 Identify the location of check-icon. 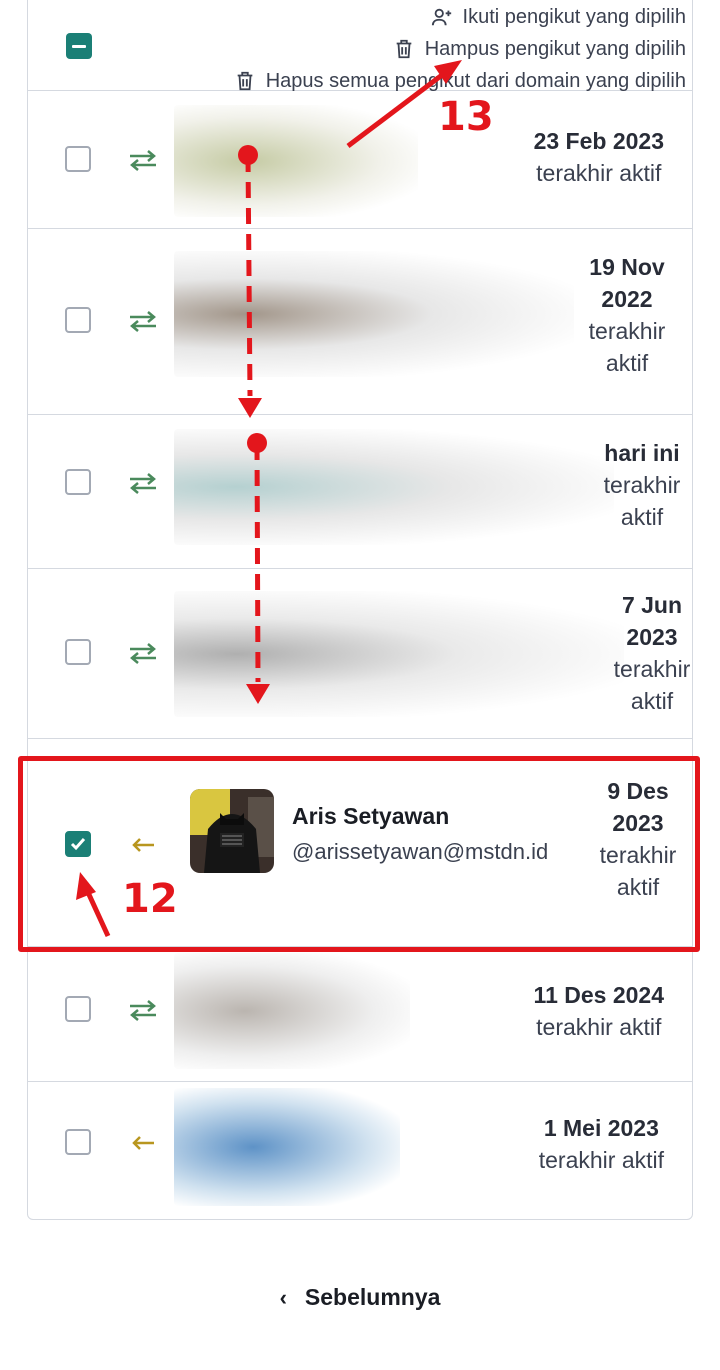
(78, 844).